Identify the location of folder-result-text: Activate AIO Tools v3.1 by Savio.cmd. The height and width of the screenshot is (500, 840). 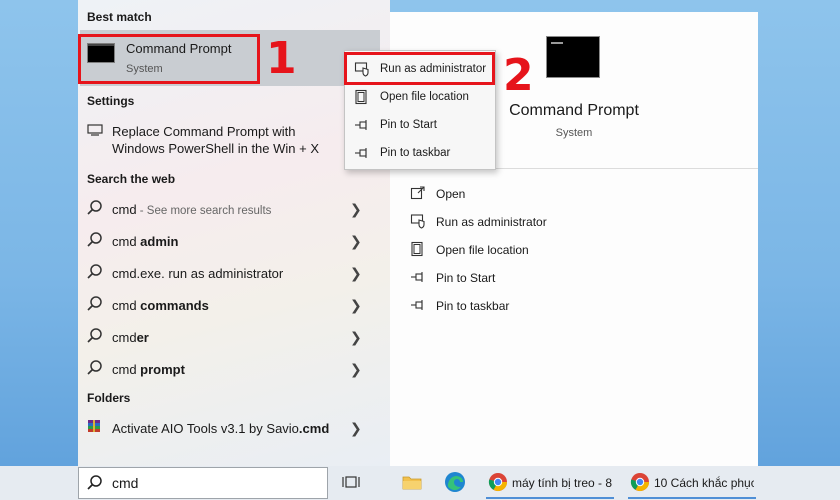
(220, 428).